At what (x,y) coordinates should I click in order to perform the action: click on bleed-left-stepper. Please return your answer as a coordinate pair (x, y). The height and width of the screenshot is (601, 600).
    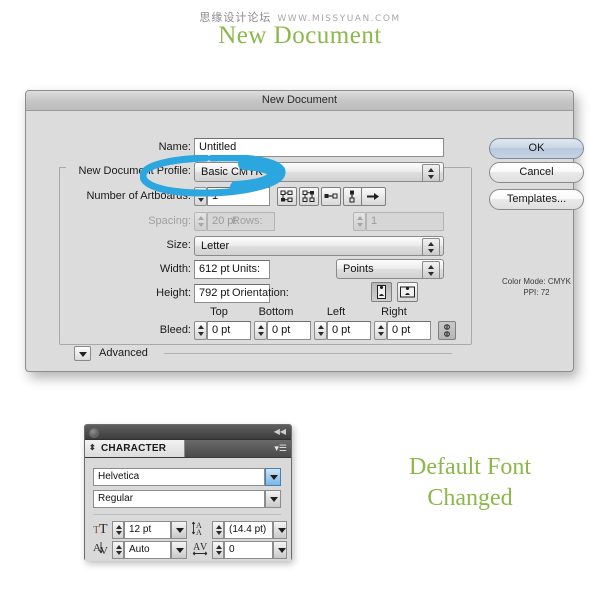
    Looking at the image, I should click on (320, 330).